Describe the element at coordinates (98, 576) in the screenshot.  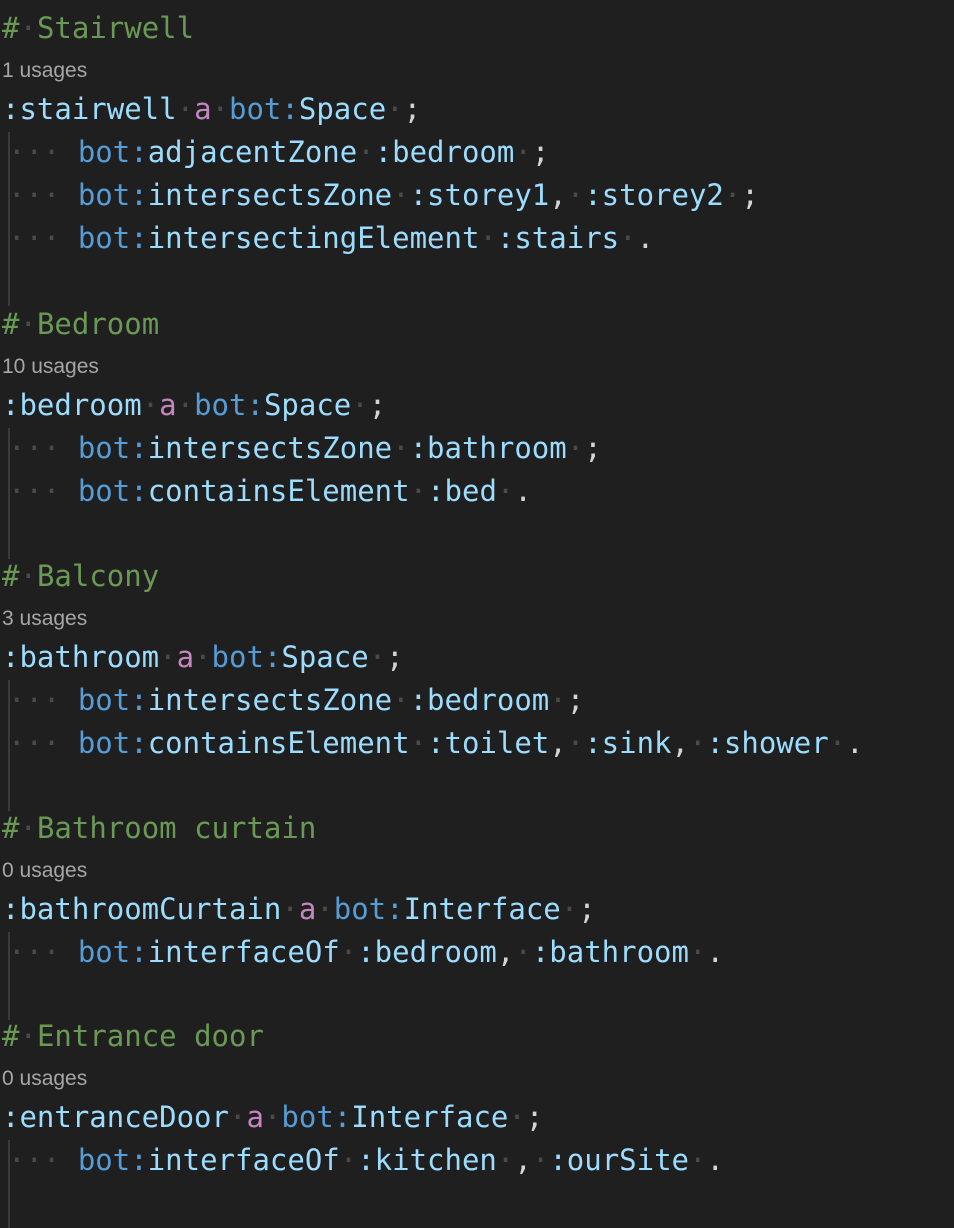
I see `heading-text: Balcony` at that location.